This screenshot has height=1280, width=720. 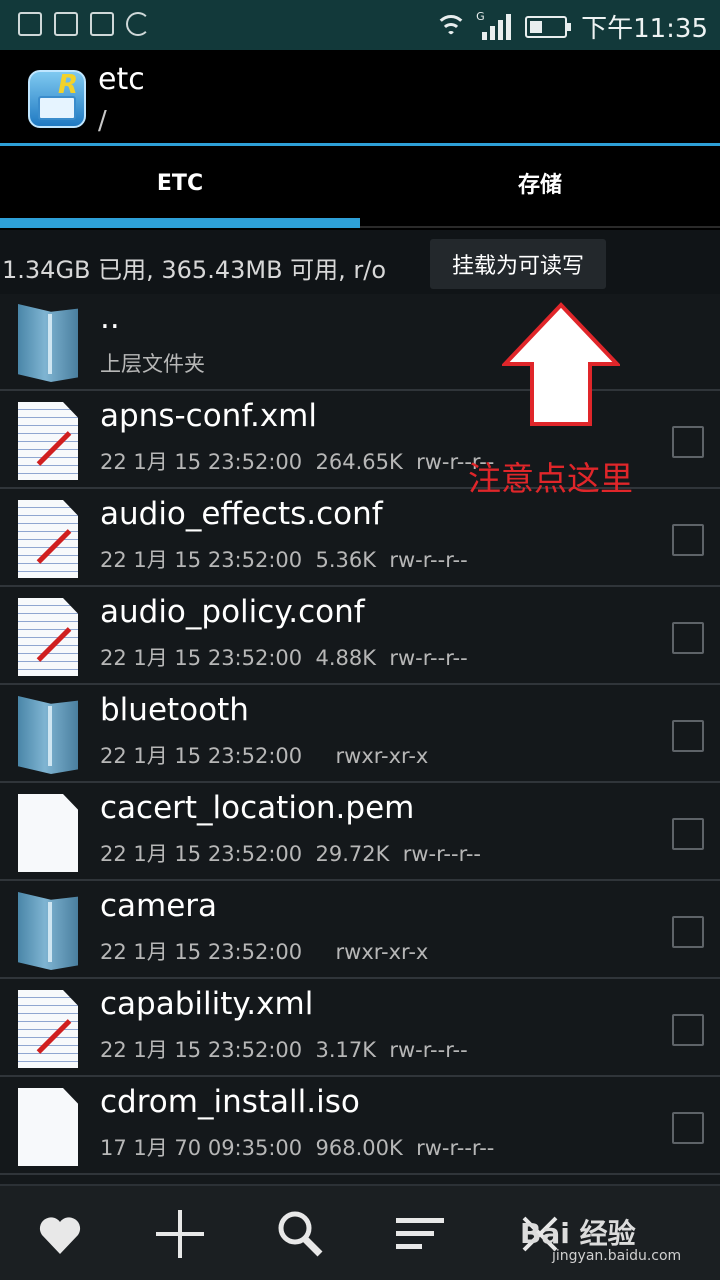 I want to click on list-item: bluetooth 22 1月 15 23:52:00 rwxr-xr-x, so click(x=360, y=734).